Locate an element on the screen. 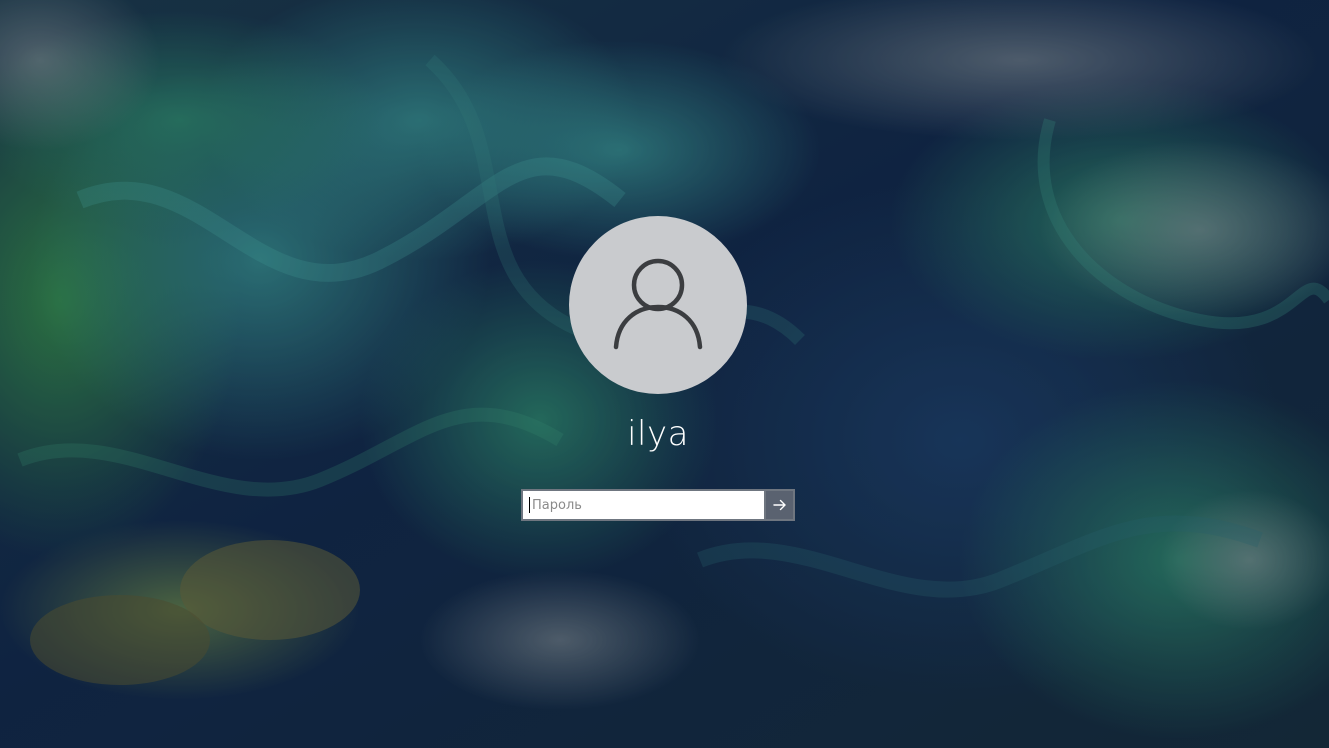  arrow-right-icon is located at coordinates (779, 505).